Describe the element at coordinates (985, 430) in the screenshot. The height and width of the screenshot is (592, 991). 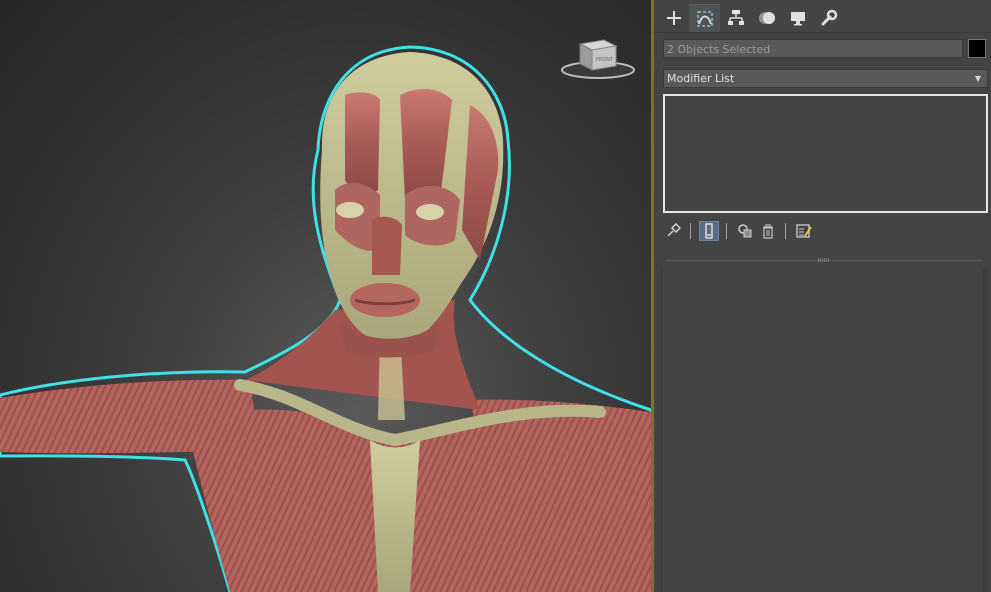
I see `panel-scrollbar` at that location.